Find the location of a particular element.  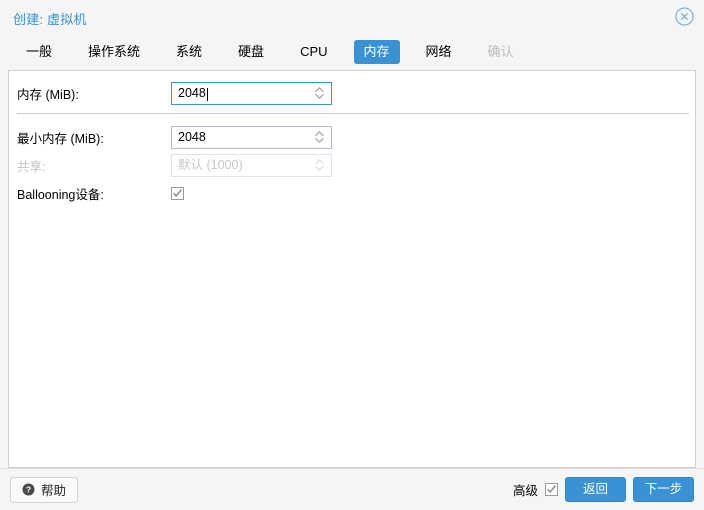

tab-general: 一般 is located at coordinates (39, 52).